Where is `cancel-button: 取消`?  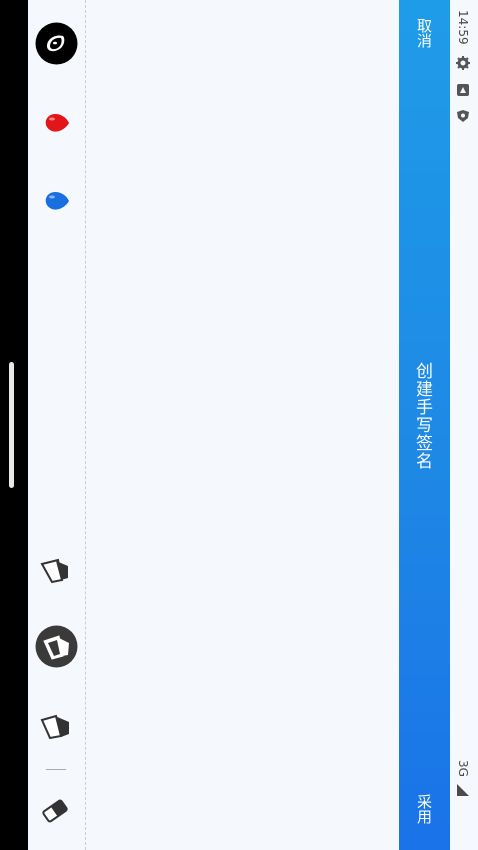
cancel-button: 取消 is located at coordinates (424, 33).